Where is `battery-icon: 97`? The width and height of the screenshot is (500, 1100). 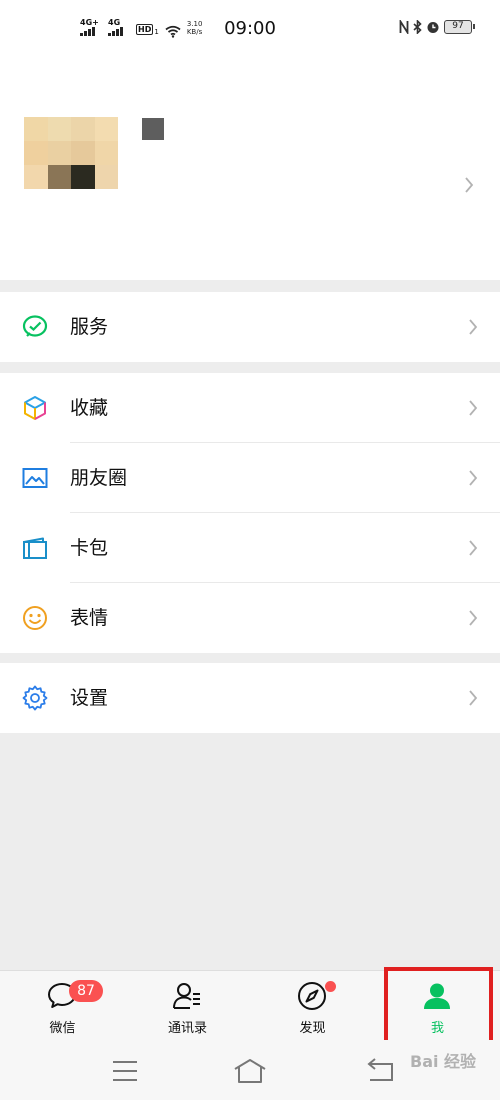 battery-icon: 97 is located at coordinates (459, 27).